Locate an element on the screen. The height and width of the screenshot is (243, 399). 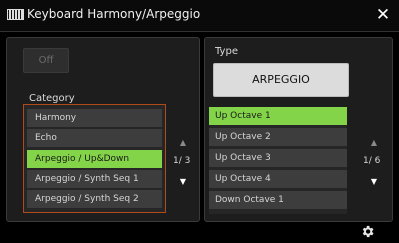
type-item-up-octave-3: Up Octave 3 is located at coordinates (278, 158).